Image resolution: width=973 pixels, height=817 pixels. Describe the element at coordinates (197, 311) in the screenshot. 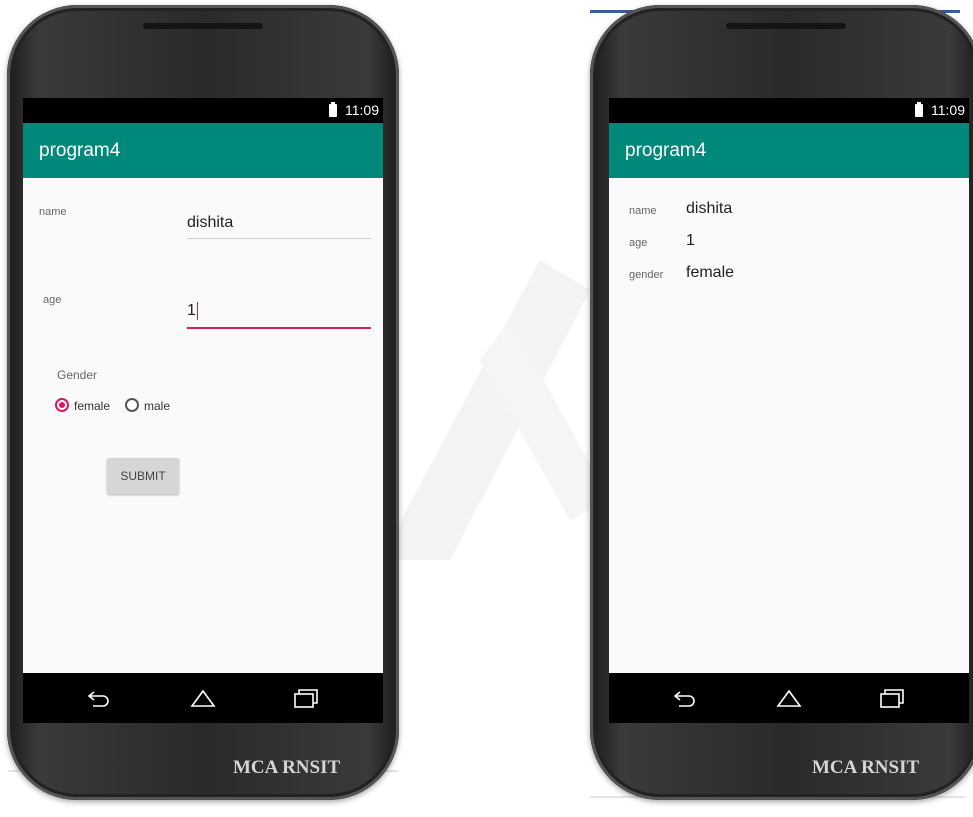

I see `text-cursor` at that location.